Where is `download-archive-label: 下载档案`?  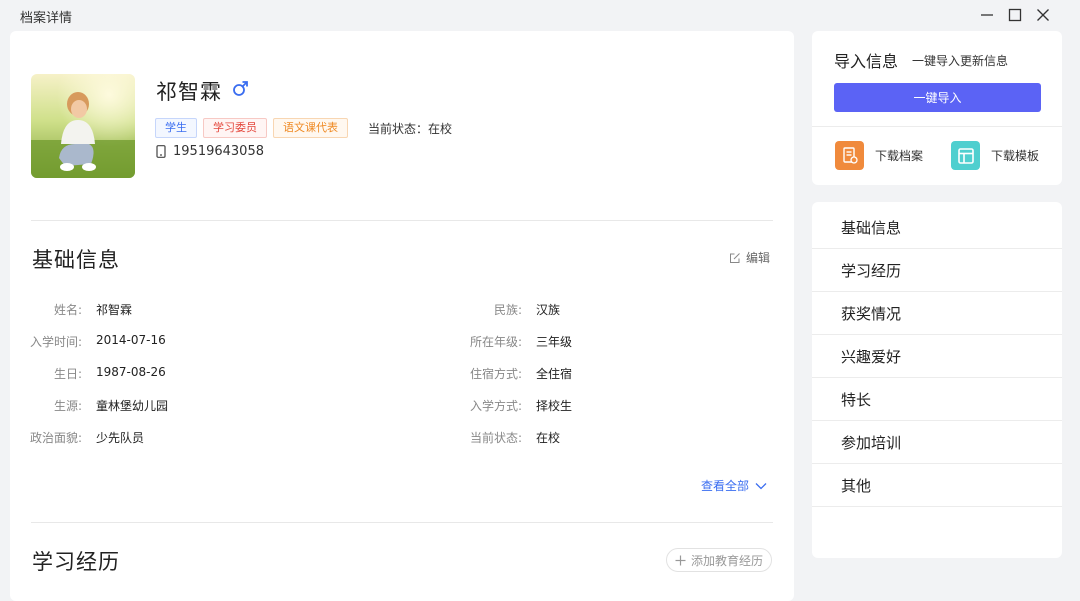 download-archive-label: 下载档案 is located at coordinates (899, 156).